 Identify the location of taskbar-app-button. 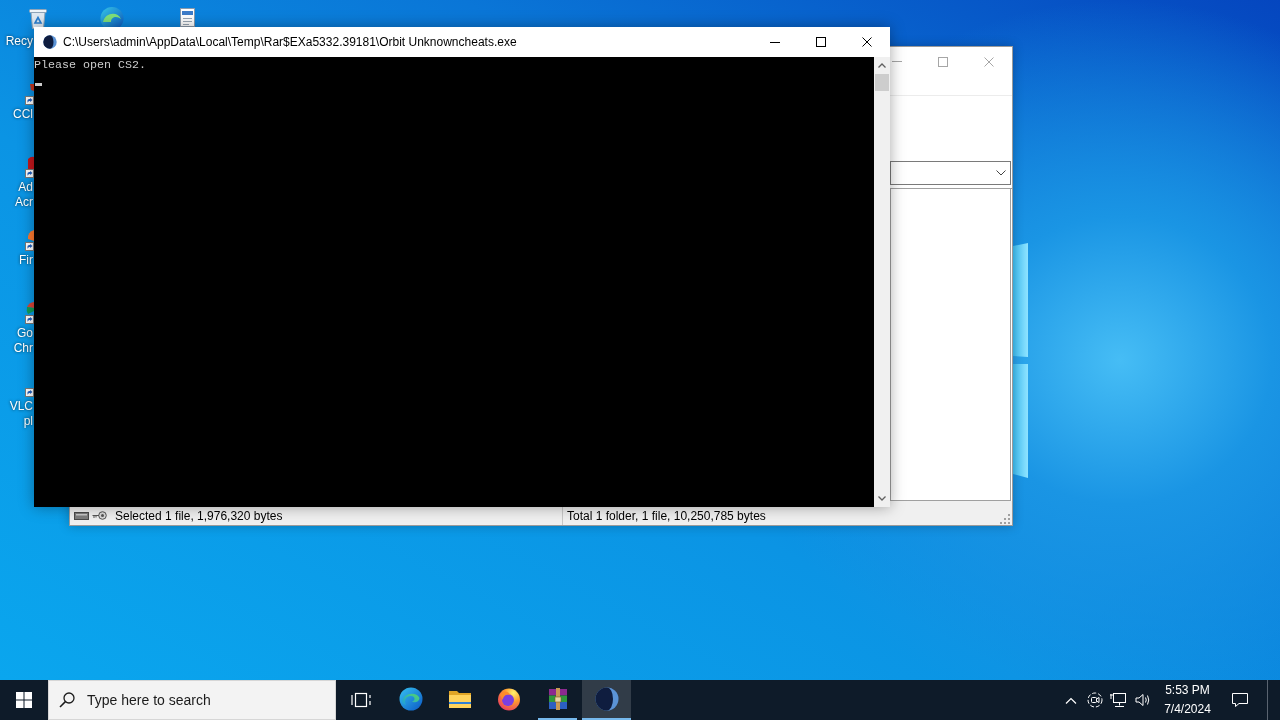
(606, 700).